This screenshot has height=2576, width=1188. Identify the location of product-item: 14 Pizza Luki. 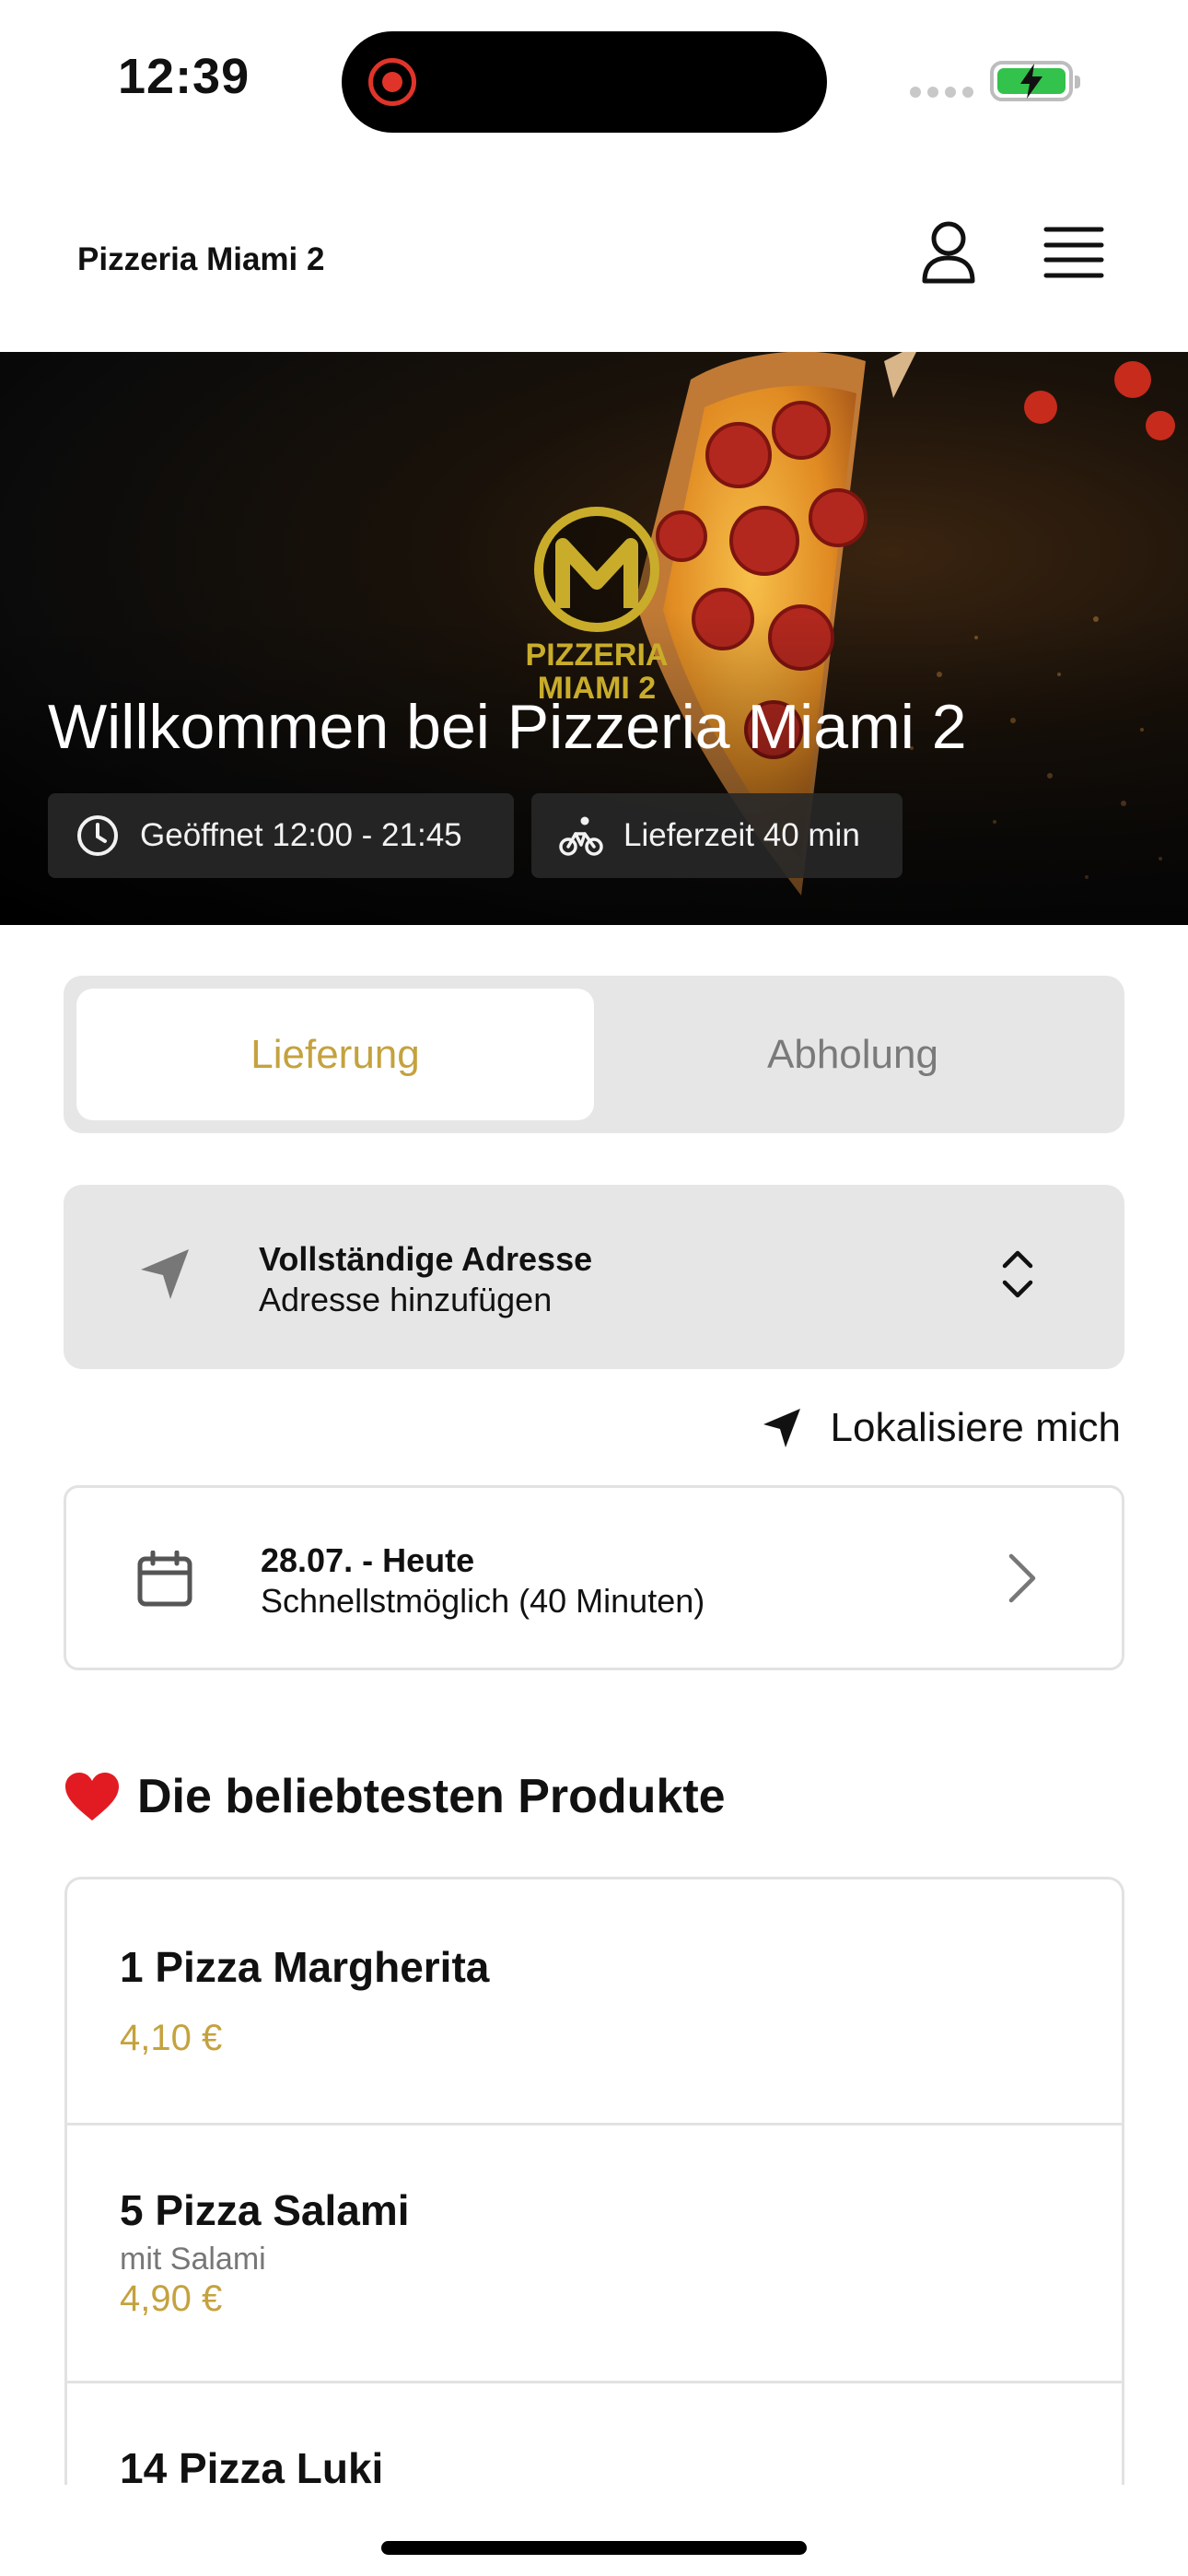
(594, 2434).